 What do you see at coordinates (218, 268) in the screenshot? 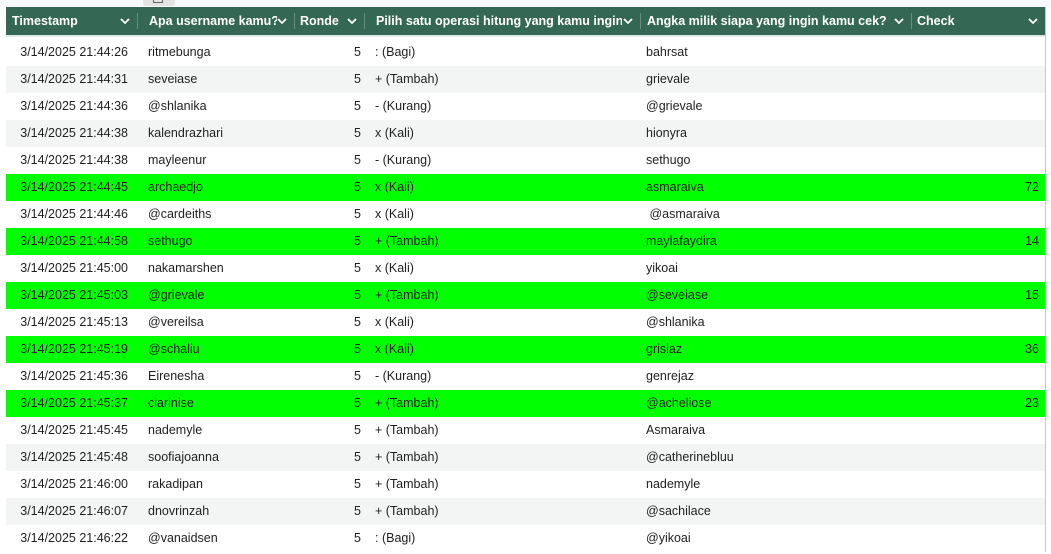
I see `username-cell: nakamarshen` at bounding box center [218, 268].